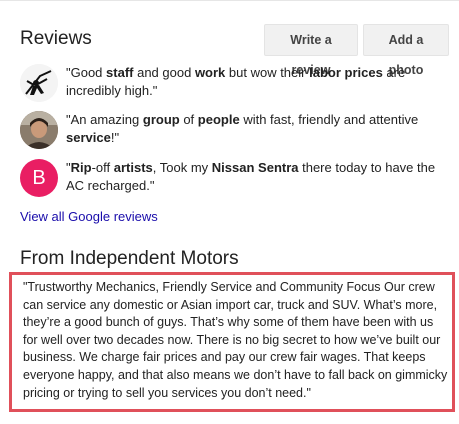 The width and height of the screenshot is (459, 424). I want to click on add-photo-button: Add a photo, so click(406, 50).